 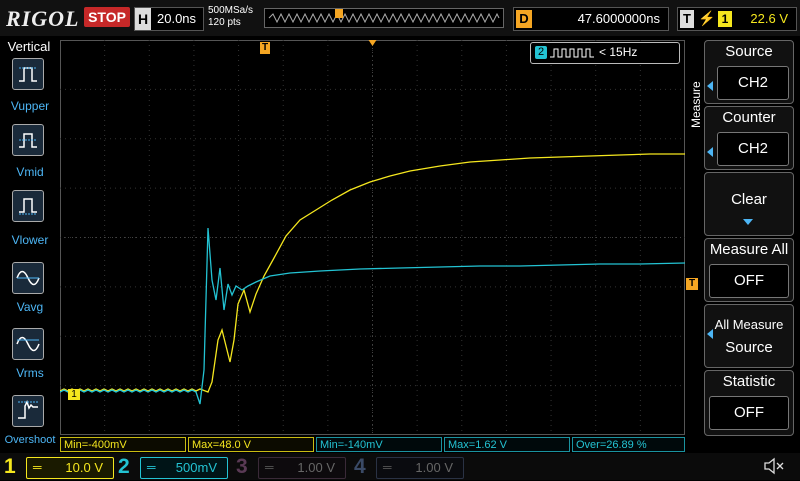 What do you see at coordinates (124, 466) in the screenshot?
I see `channel-2-number: 2` at bounding box center [124, 466].